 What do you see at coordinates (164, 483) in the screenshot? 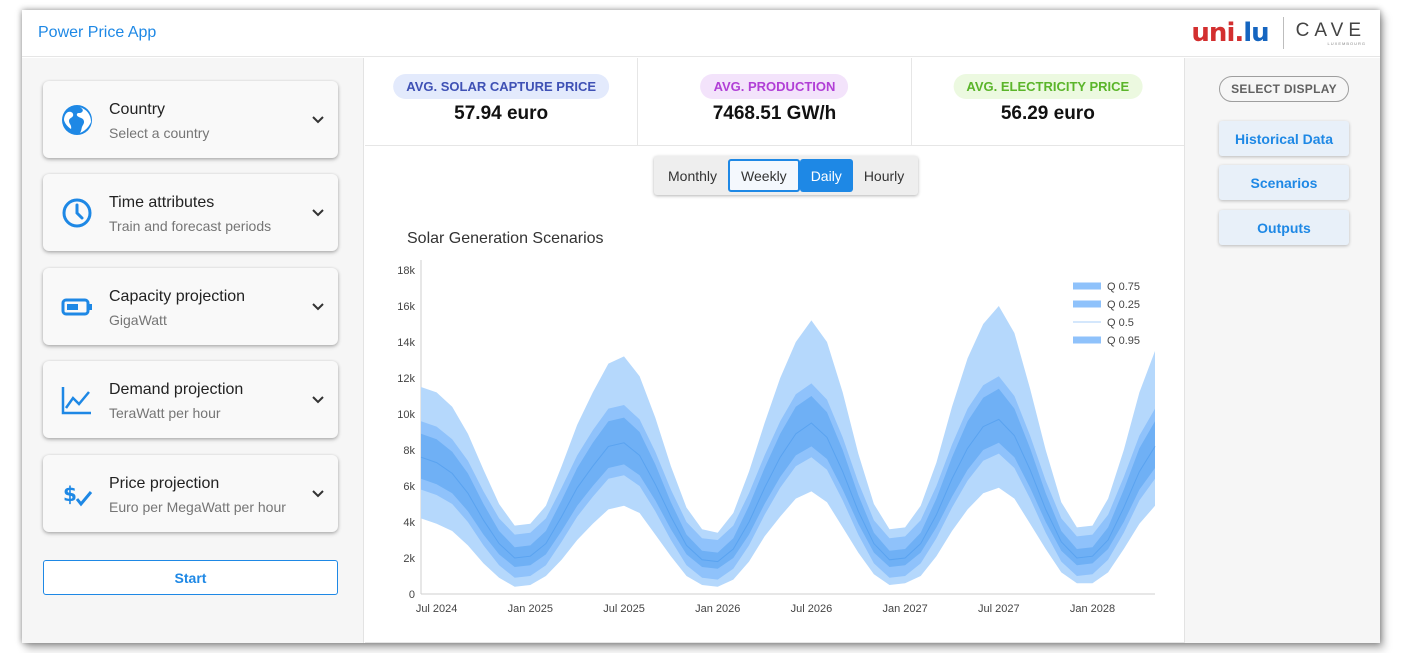
I see `price-projection-title: Price projection` at bounding box center [164, 483].